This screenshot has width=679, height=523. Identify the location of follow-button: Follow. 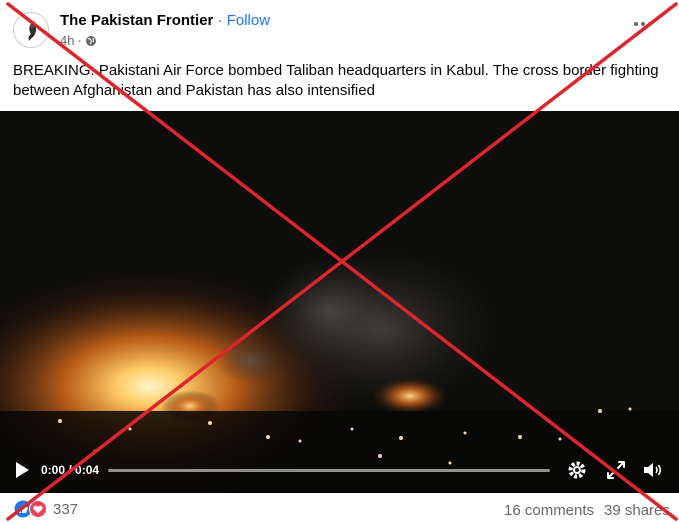
(248, 20).